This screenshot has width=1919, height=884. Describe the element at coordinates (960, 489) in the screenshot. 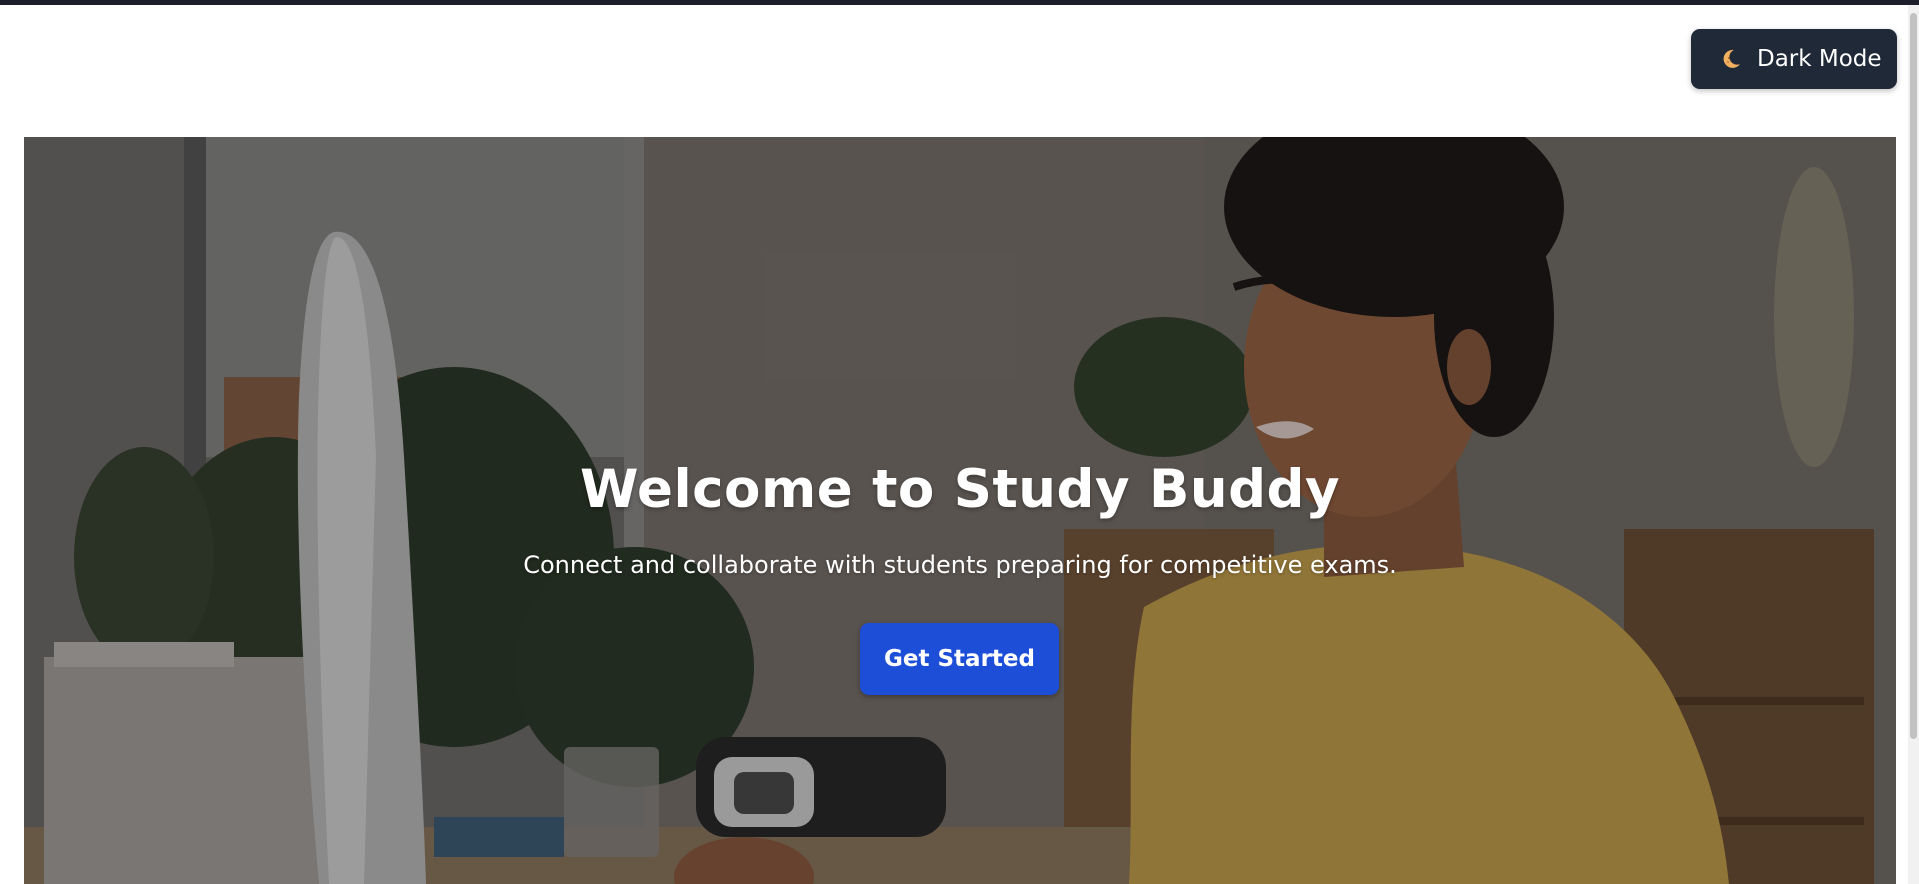

I see `hero-title: Welcome to Study Buddy` at that location.